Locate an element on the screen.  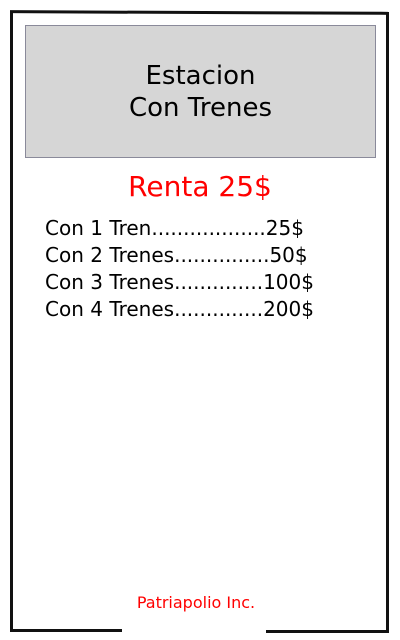
rent-row: Con 3 Trenes..............100$ is located at coordinates (179, 282).